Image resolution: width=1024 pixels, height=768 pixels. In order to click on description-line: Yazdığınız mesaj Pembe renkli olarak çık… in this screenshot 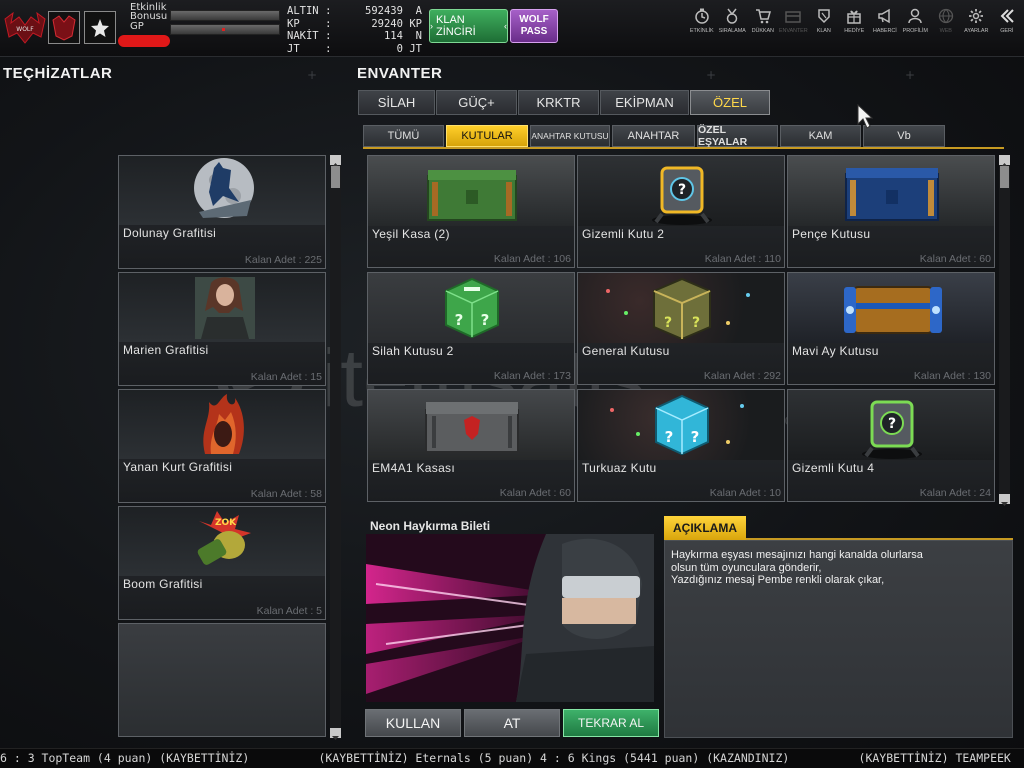, I will do `click(778, 580)`.